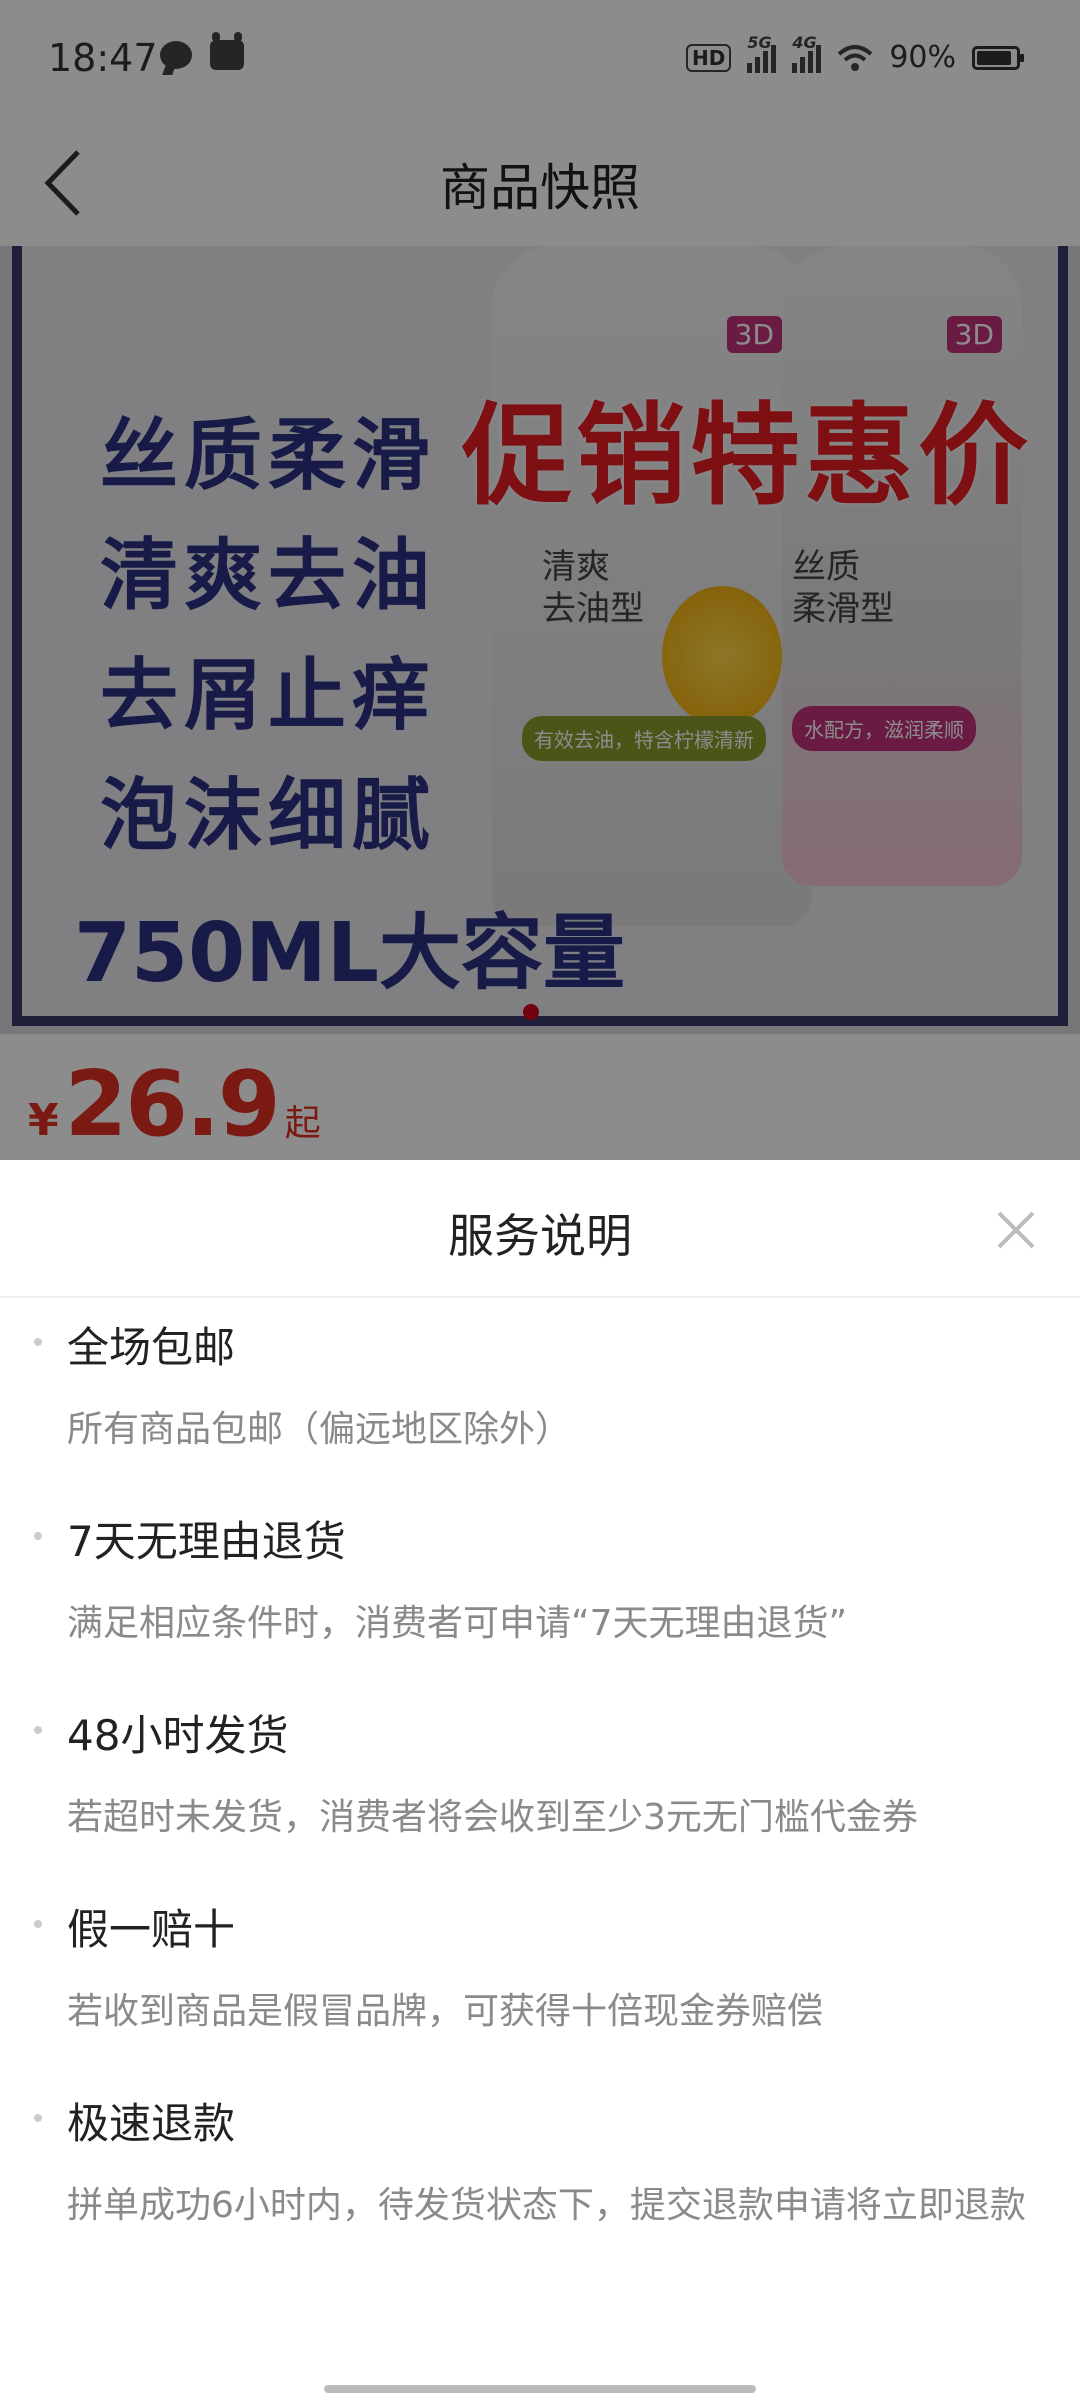 This screenshot has height=2400, width=1080. Describe the element at coordinates (151, 2123) in the screenshot. I see `service-title: 极速退款` at that location.